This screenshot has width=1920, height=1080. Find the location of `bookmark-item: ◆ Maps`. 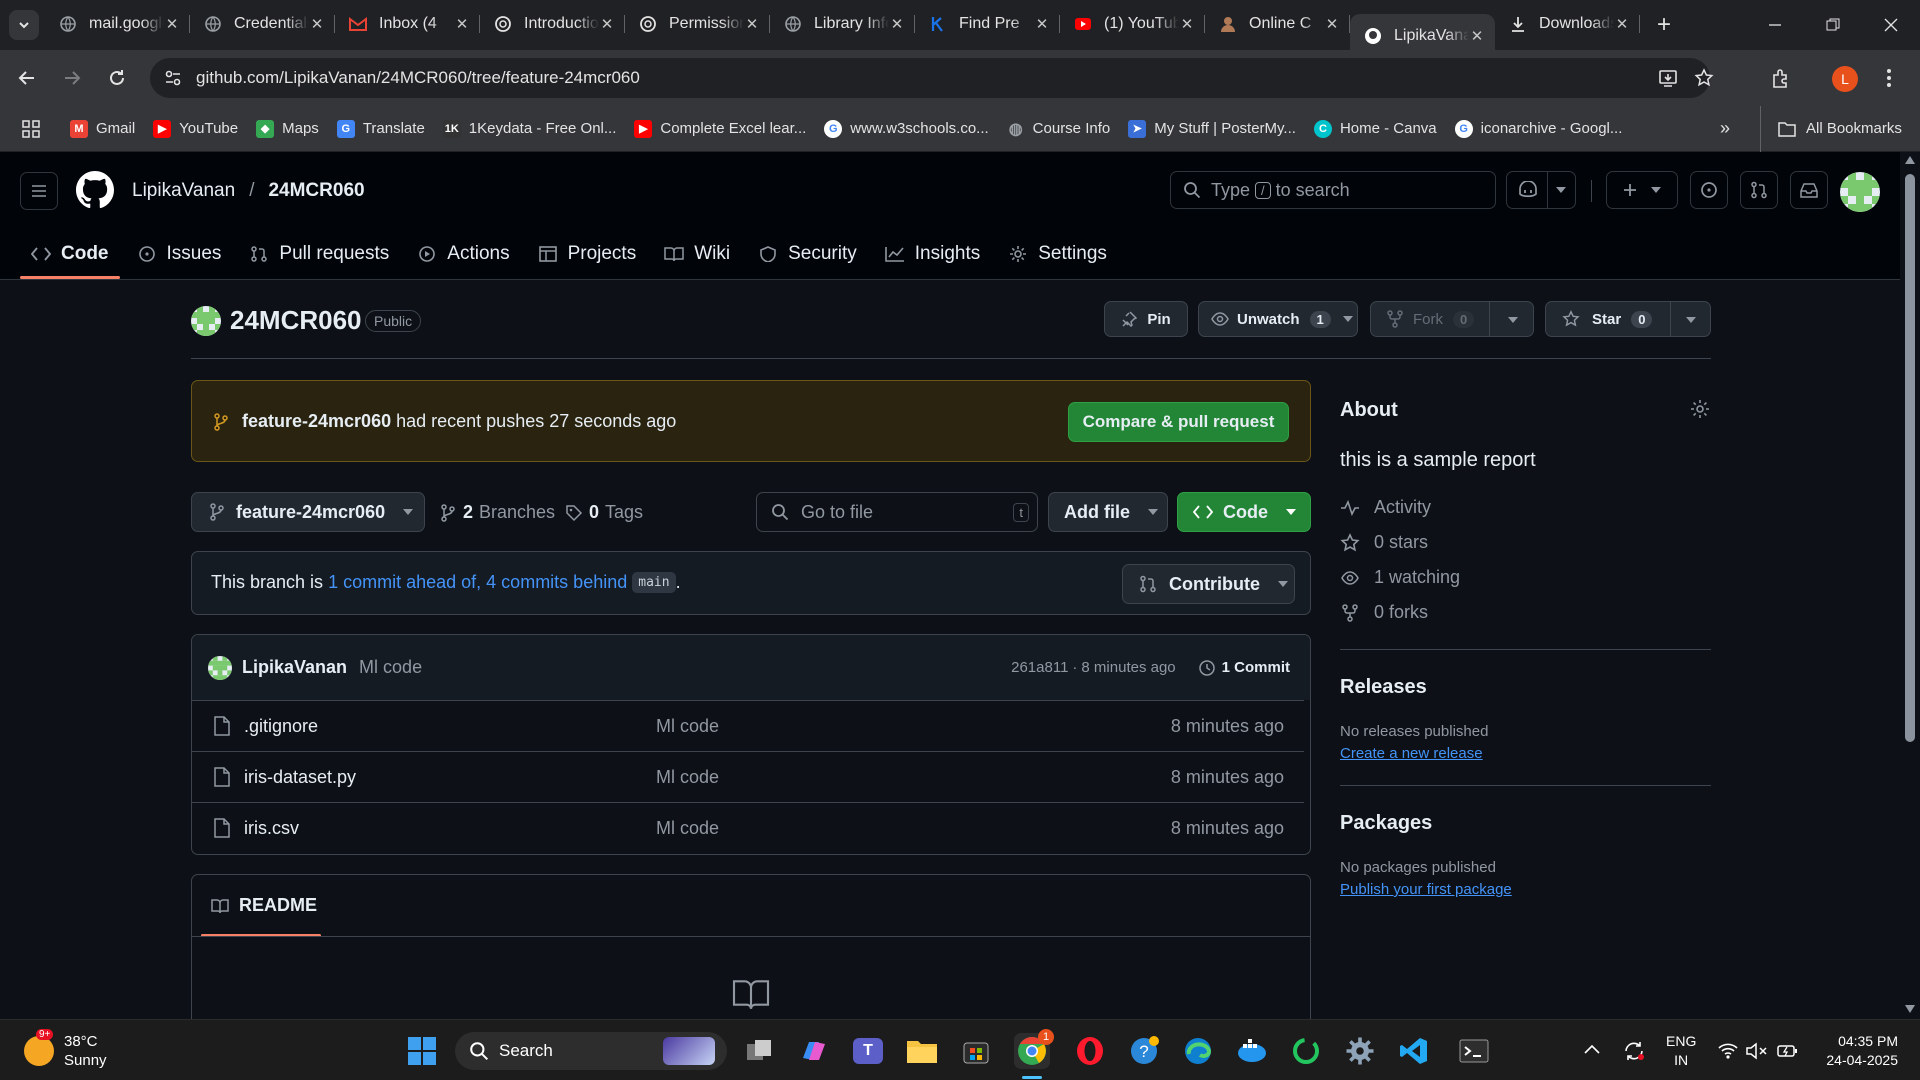

bookmark-item: ◆ Maps is located at coordinates (287, 128).